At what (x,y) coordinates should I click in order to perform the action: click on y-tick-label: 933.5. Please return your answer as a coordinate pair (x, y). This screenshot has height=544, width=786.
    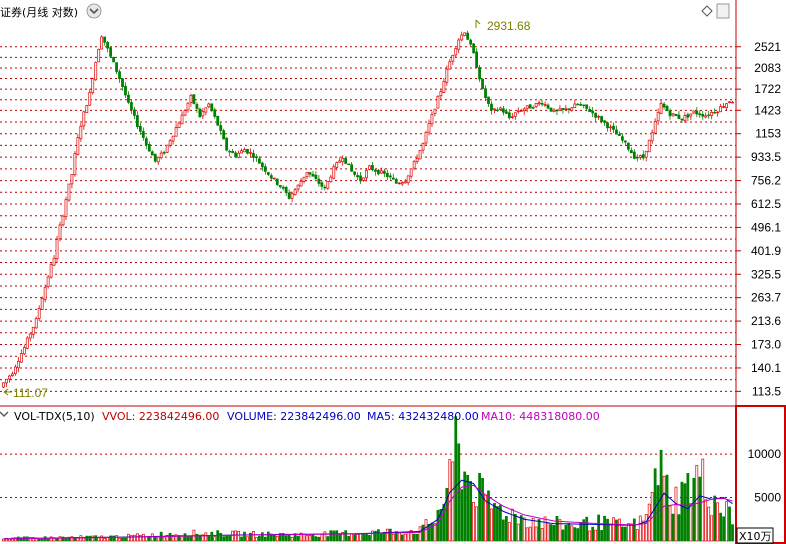
    Looking at the image, I should click on (766, 157).